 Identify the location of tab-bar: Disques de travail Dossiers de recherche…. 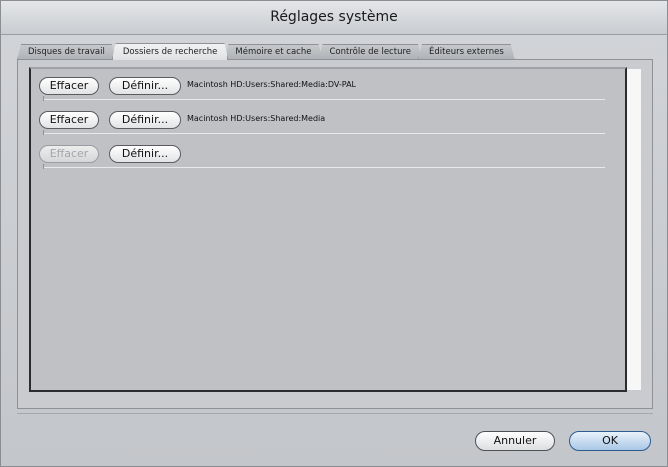
(264, 51).